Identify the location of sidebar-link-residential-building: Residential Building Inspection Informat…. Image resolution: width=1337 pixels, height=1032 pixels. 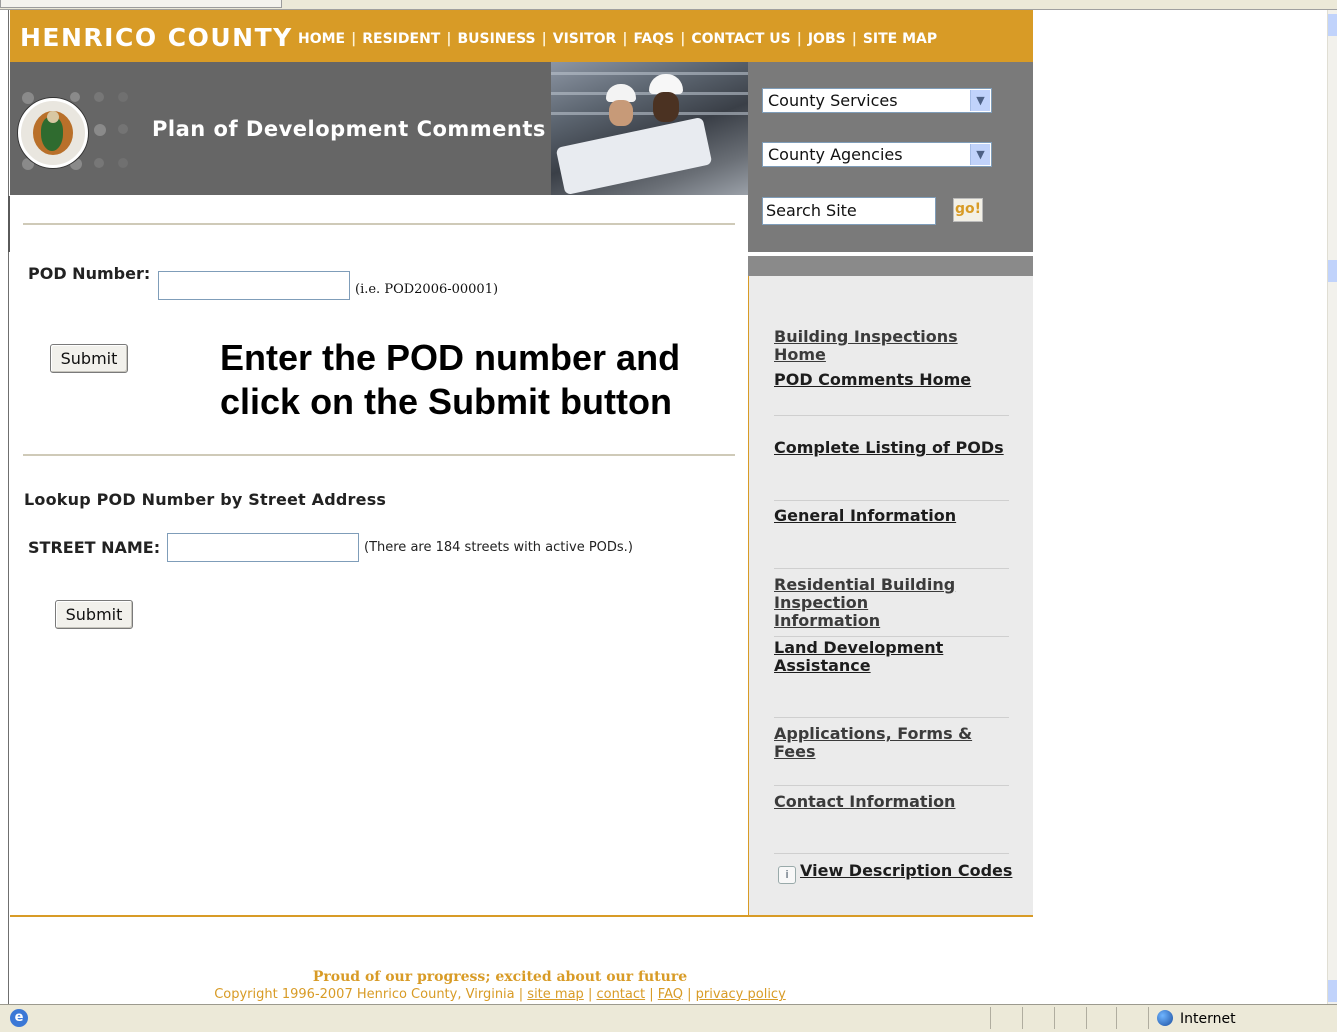
(874, 603).